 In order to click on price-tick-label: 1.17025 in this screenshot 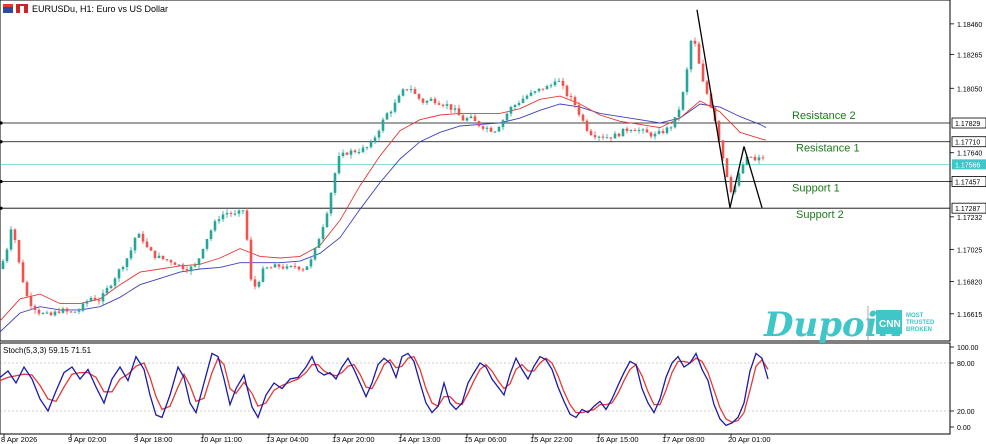, I will do `click(969, 250)`.